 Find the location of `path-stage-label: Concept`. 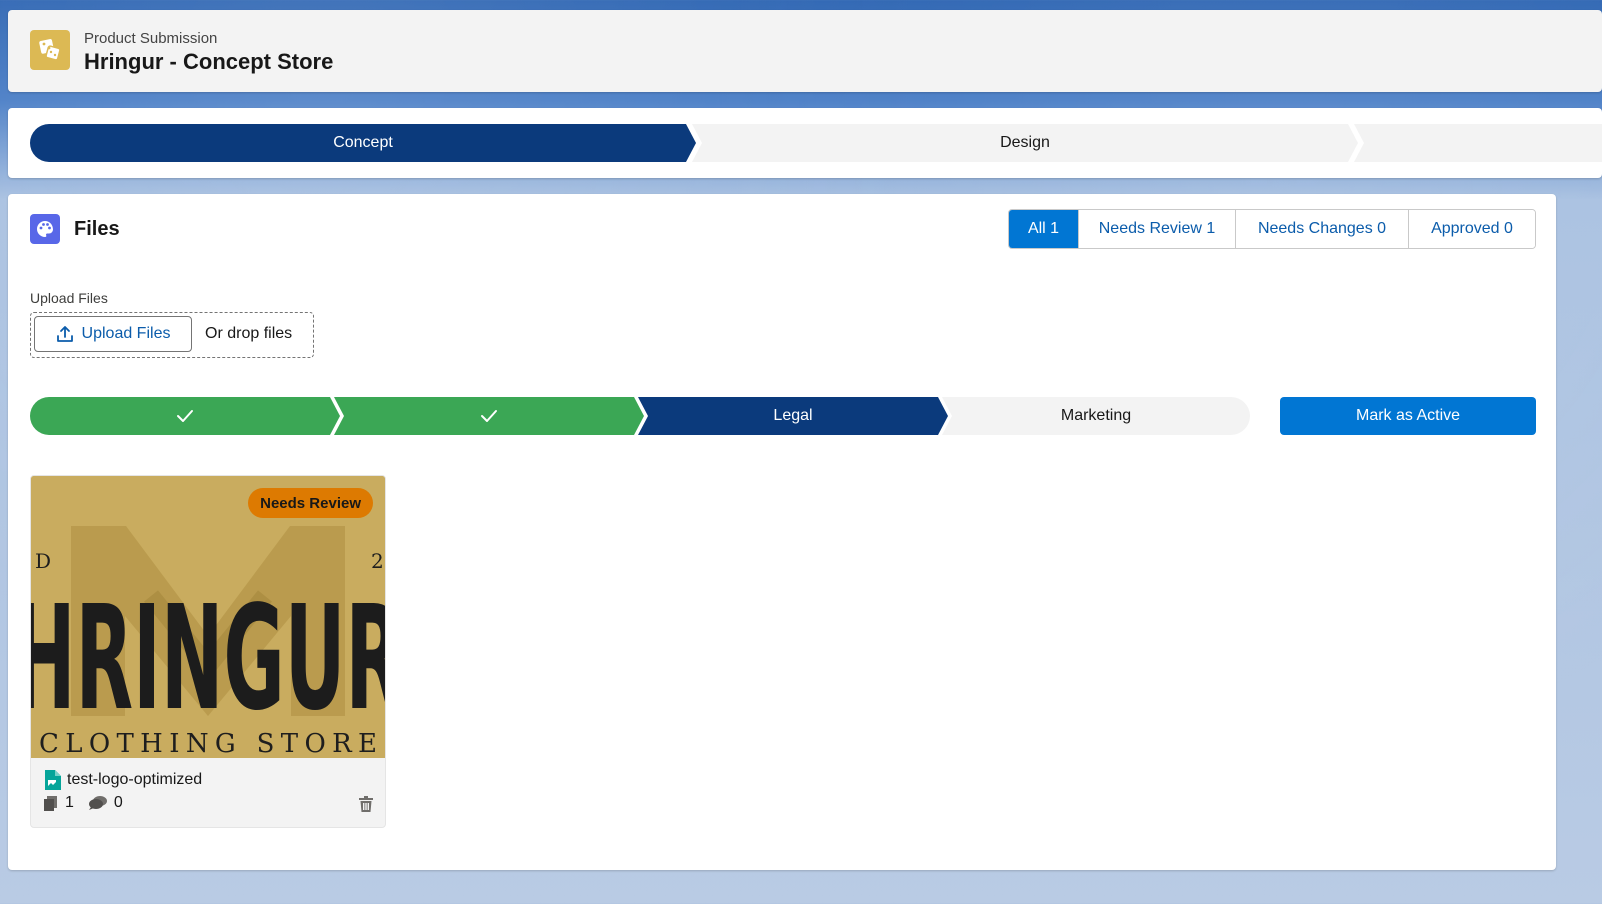

path-stage-label: Concept is located at coordinates (363, 142).